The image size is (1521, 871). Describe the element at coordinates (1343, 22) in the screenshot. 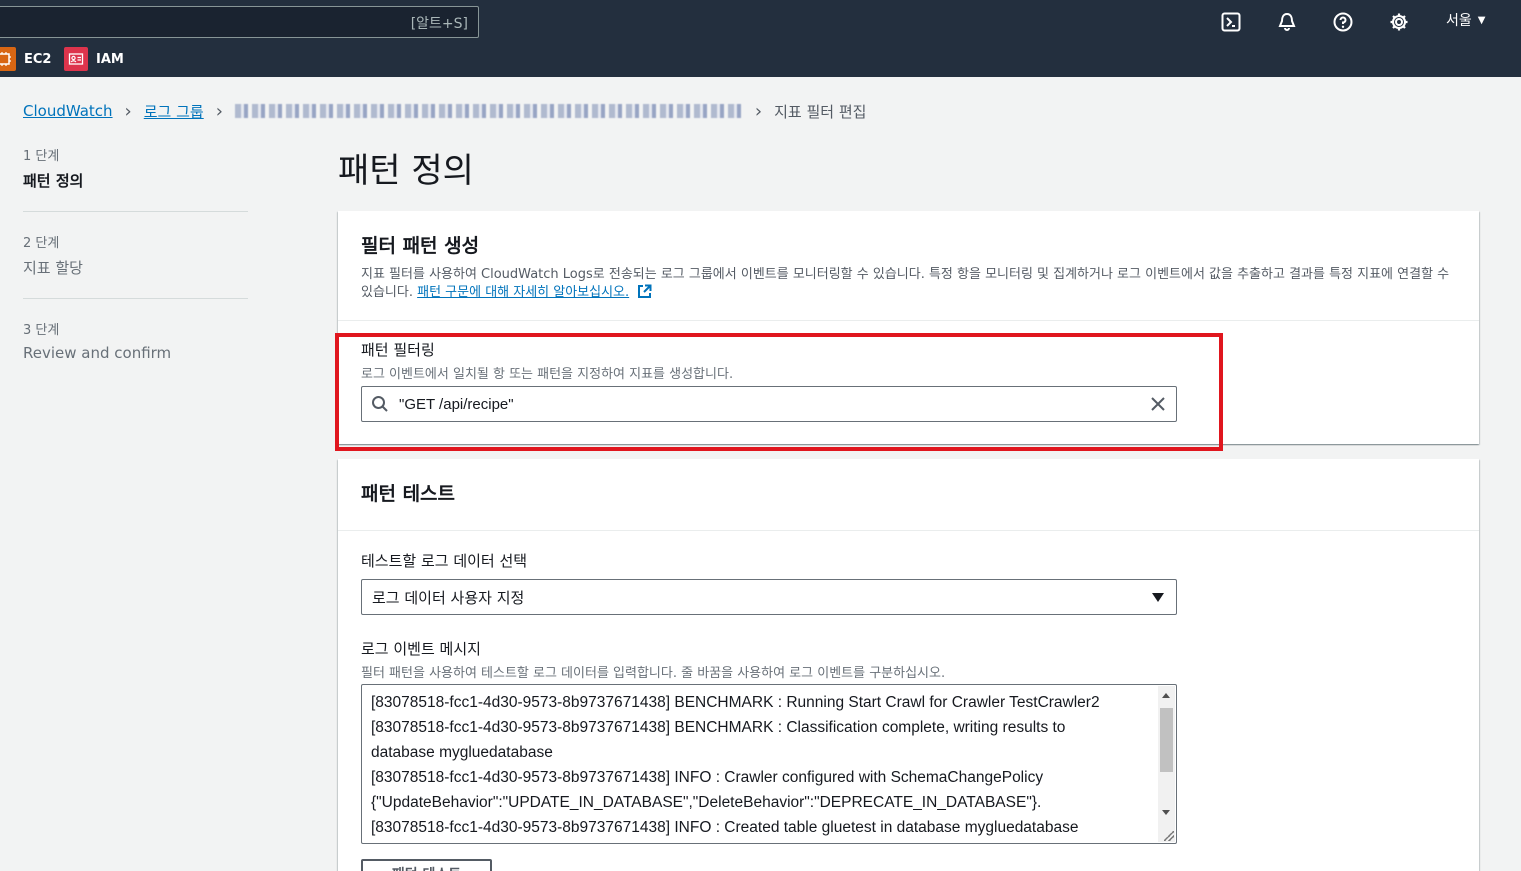

I see `help-icon` at that location.